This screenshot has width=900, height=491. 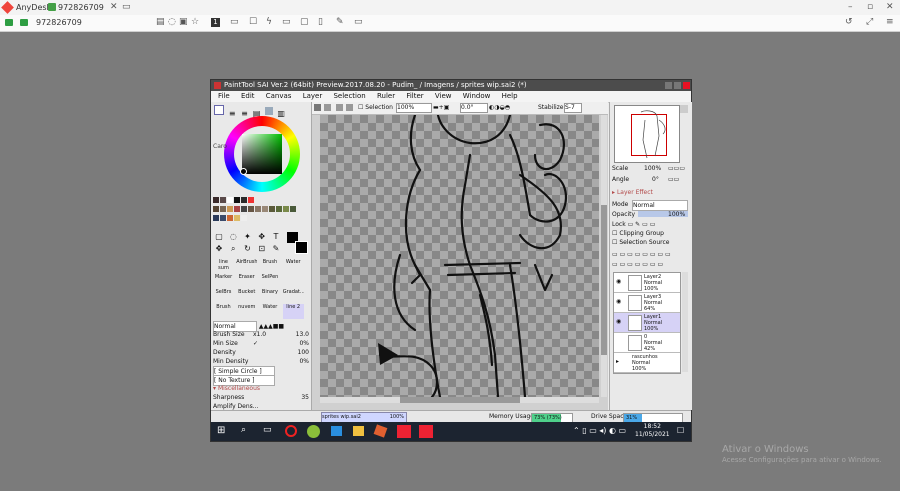 I want to click on start-icon: ⊞, so click(x=222, y=431).